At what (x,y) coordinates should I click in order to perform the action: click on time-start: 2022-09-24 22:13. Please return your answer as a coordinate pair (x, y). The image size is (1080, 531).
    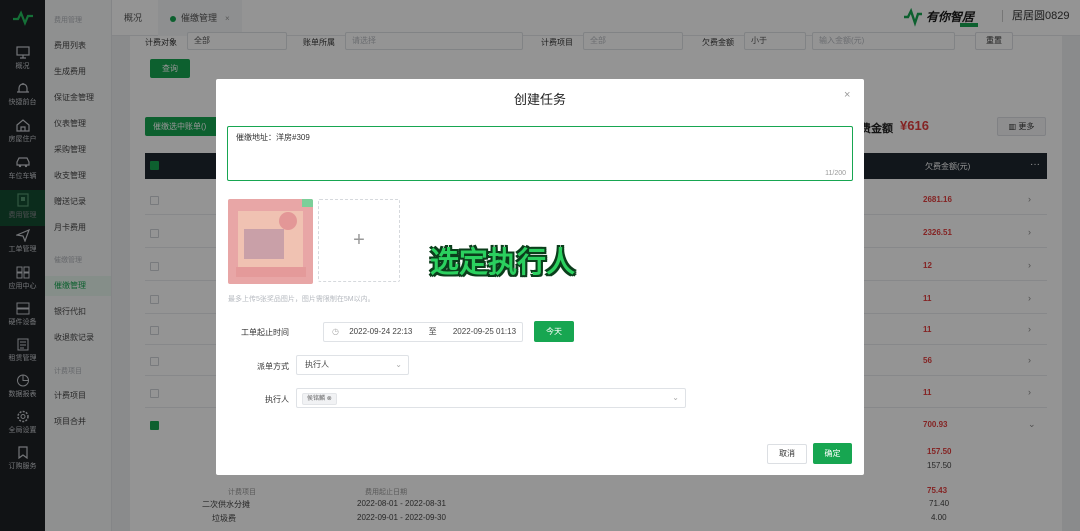
    Looking at the image, I should click on (381, 331).